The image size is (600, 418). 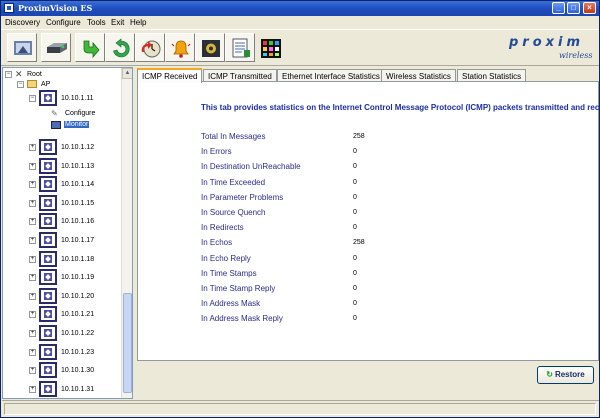 What do you see at coordinates (300, 22) in the screenshot?
I see `menu-bar: Discovery Configure Tools Exit Help` at bounding box center [300, 22].